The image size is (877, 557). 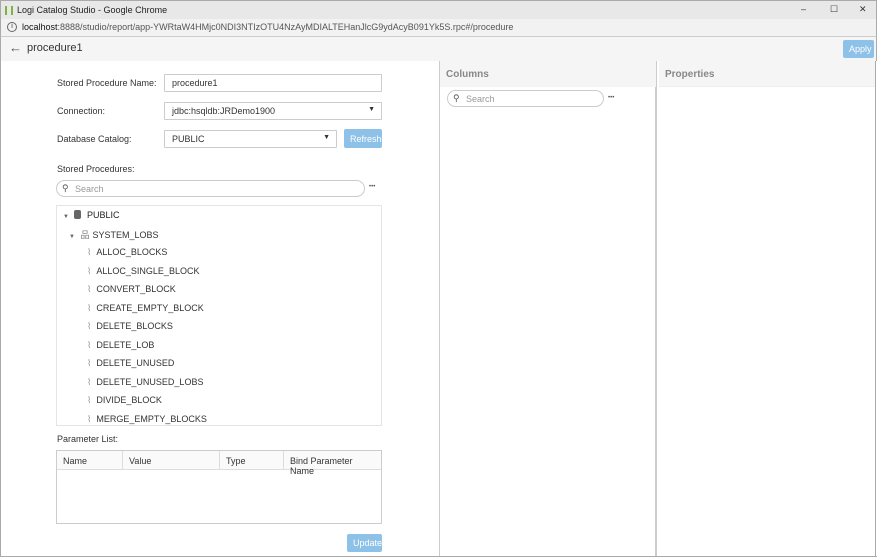 What do you see at coordinates (131, 289) in the screenshot?
I see `tree-node-procedure: ⌇ CONVERT_BLOCK` at bounding box center [131, 289].